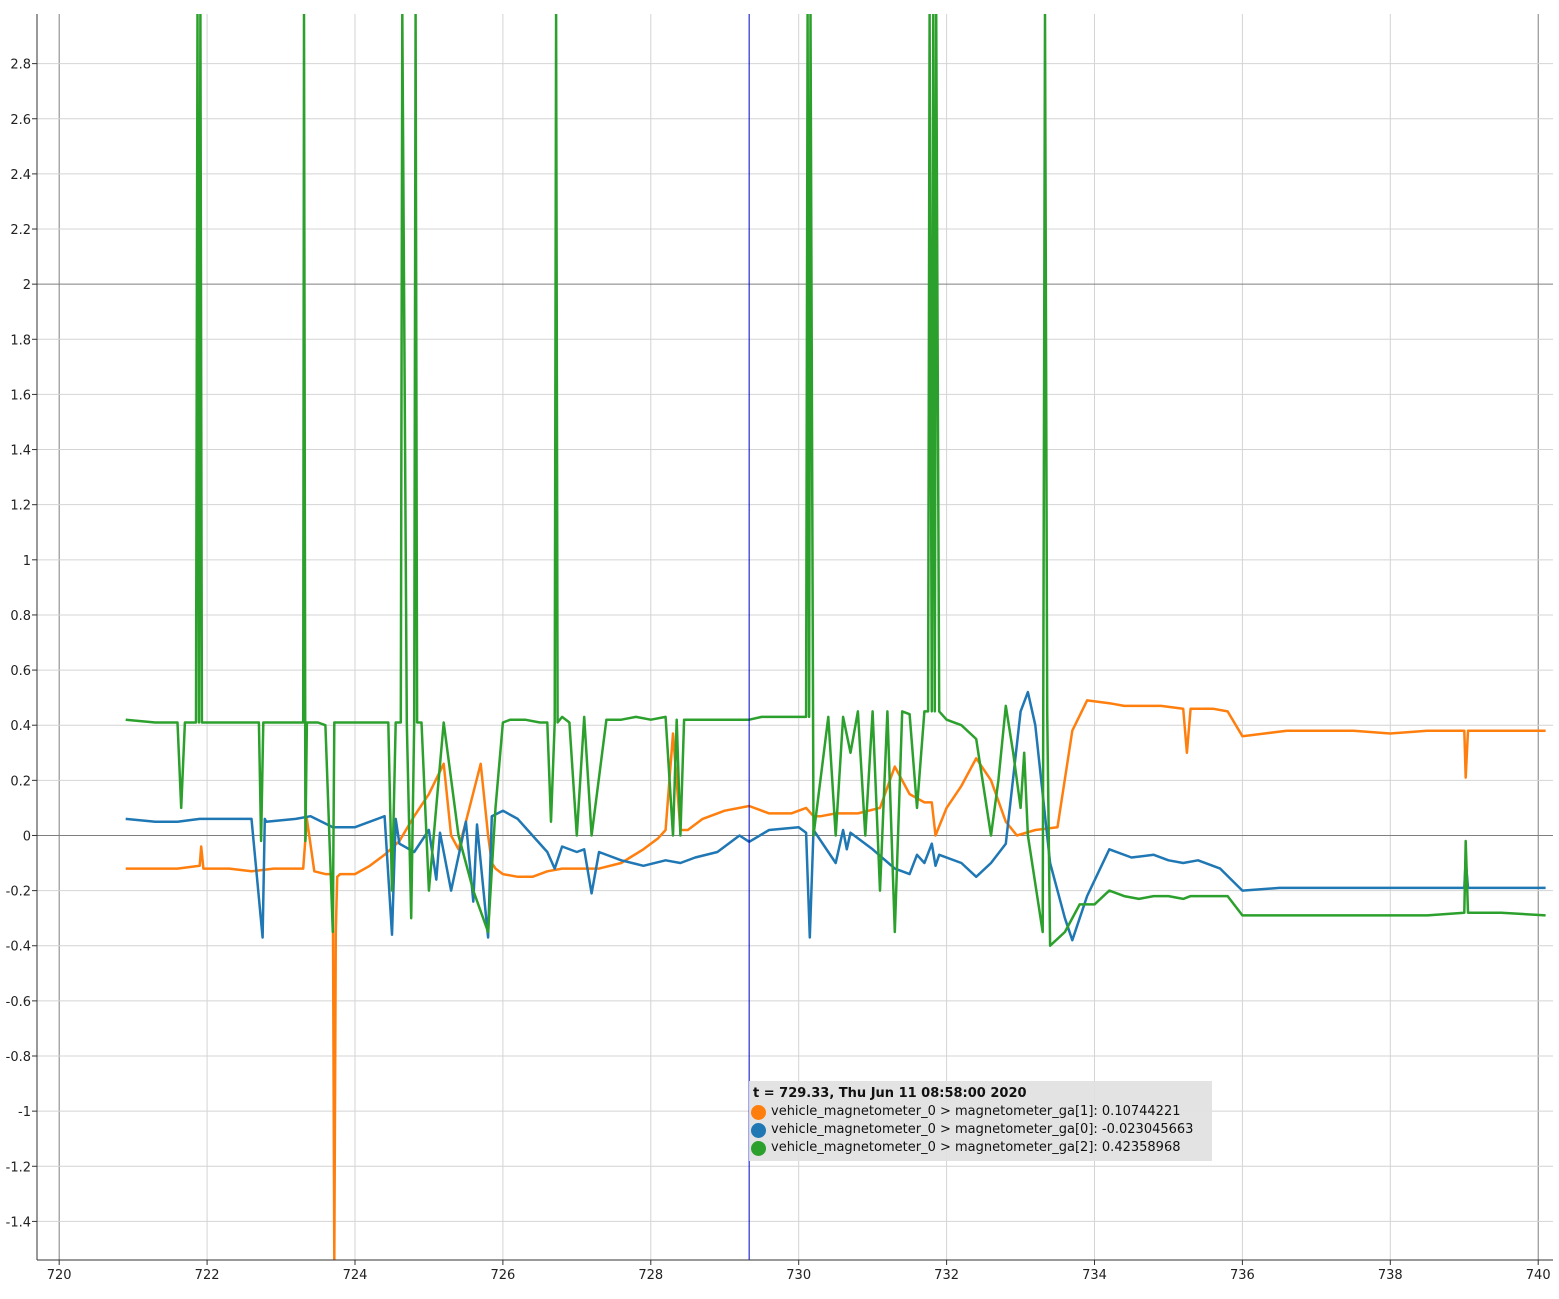 This screenshot has width=1559, height=1299. What do you see at coordinates (355, 1275) in the screenshot?
I see `x-tick-label: 724` at bounding box center [355, 1275].